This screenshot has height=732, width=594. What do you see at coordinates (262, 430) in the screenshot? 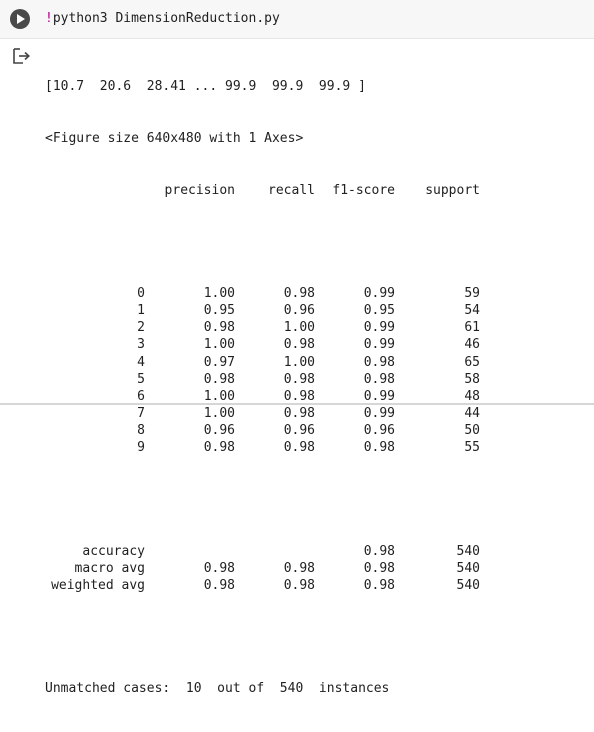
I see `class-report-row: 8 0.96 0.96 0.96 50` at bounding box center [262, 430].